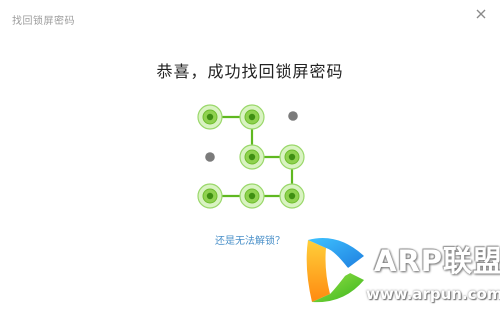  What do you see at coordinates (292, 157) in the screenshot?
I see `pattern-node-r2c3` at bounding box center [292, 157].